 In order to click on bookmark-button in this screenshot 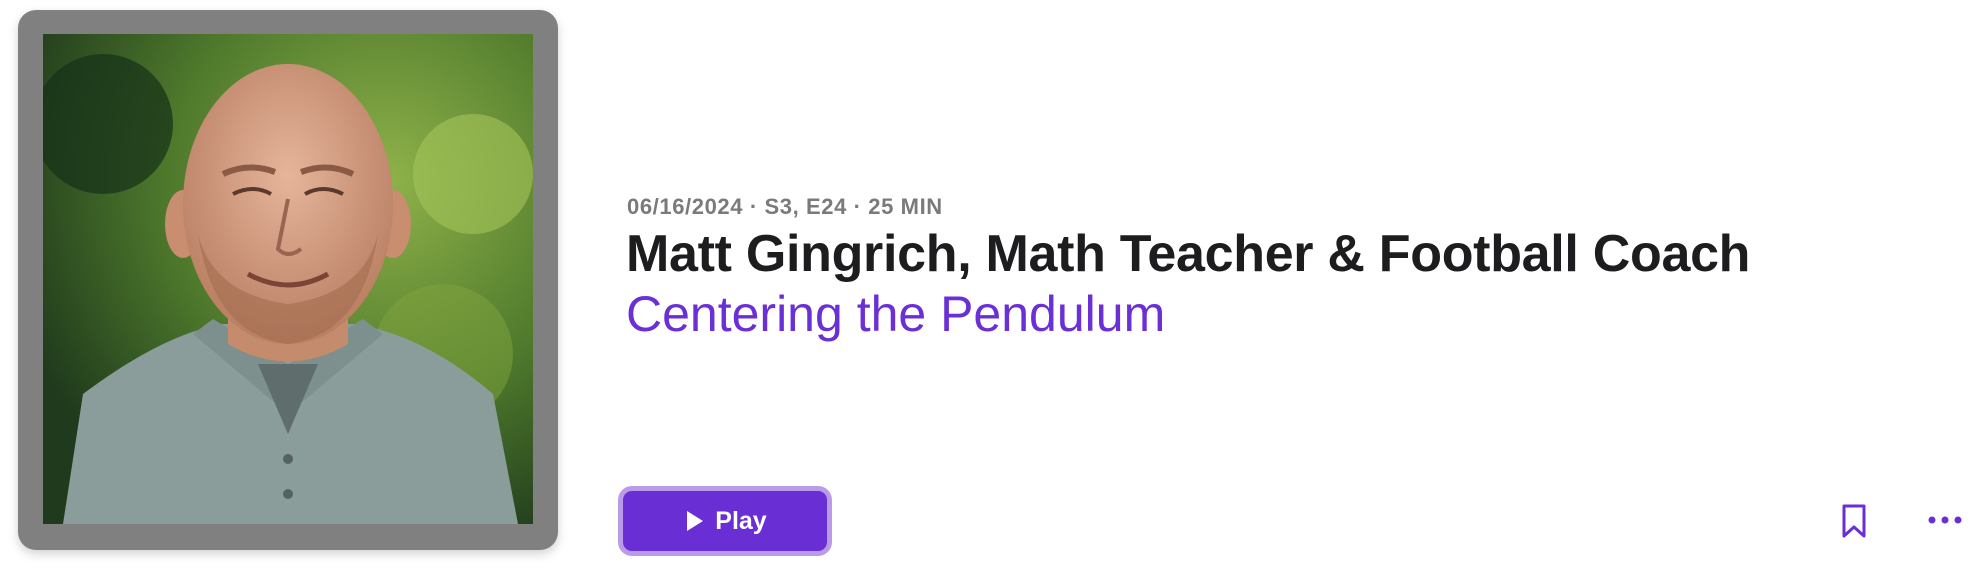, I will do `click(1854, 521)`.